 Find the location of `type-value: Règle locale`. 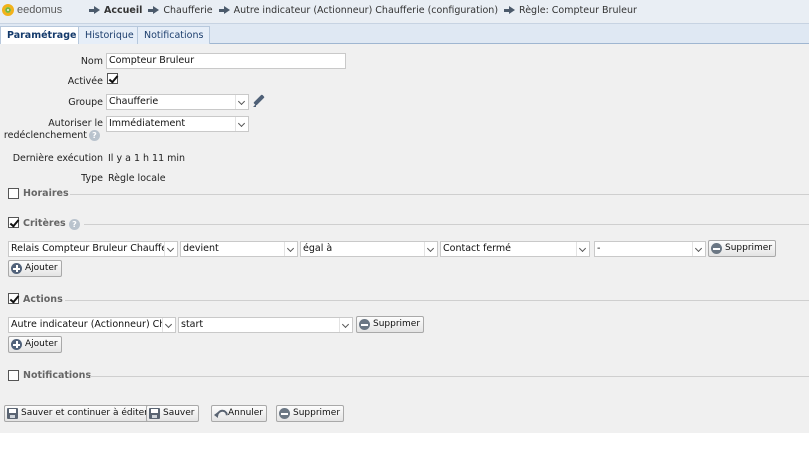

type-value: Règle locale is located at coordinates (137, 178).